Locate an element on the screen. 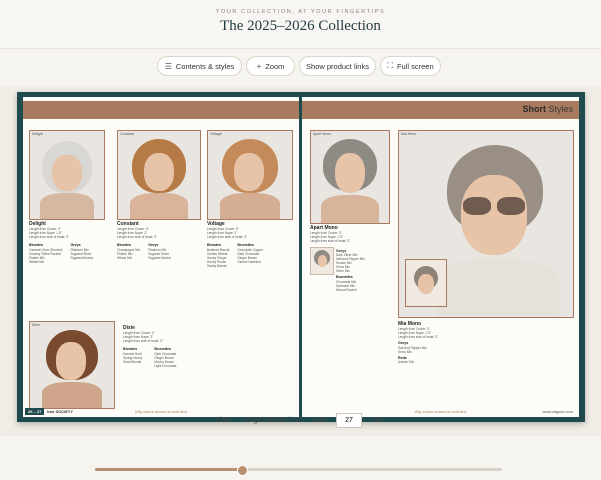 This screenshot has width=601, height=480. list-icon: ☰ is located at coordinates (168, 66).